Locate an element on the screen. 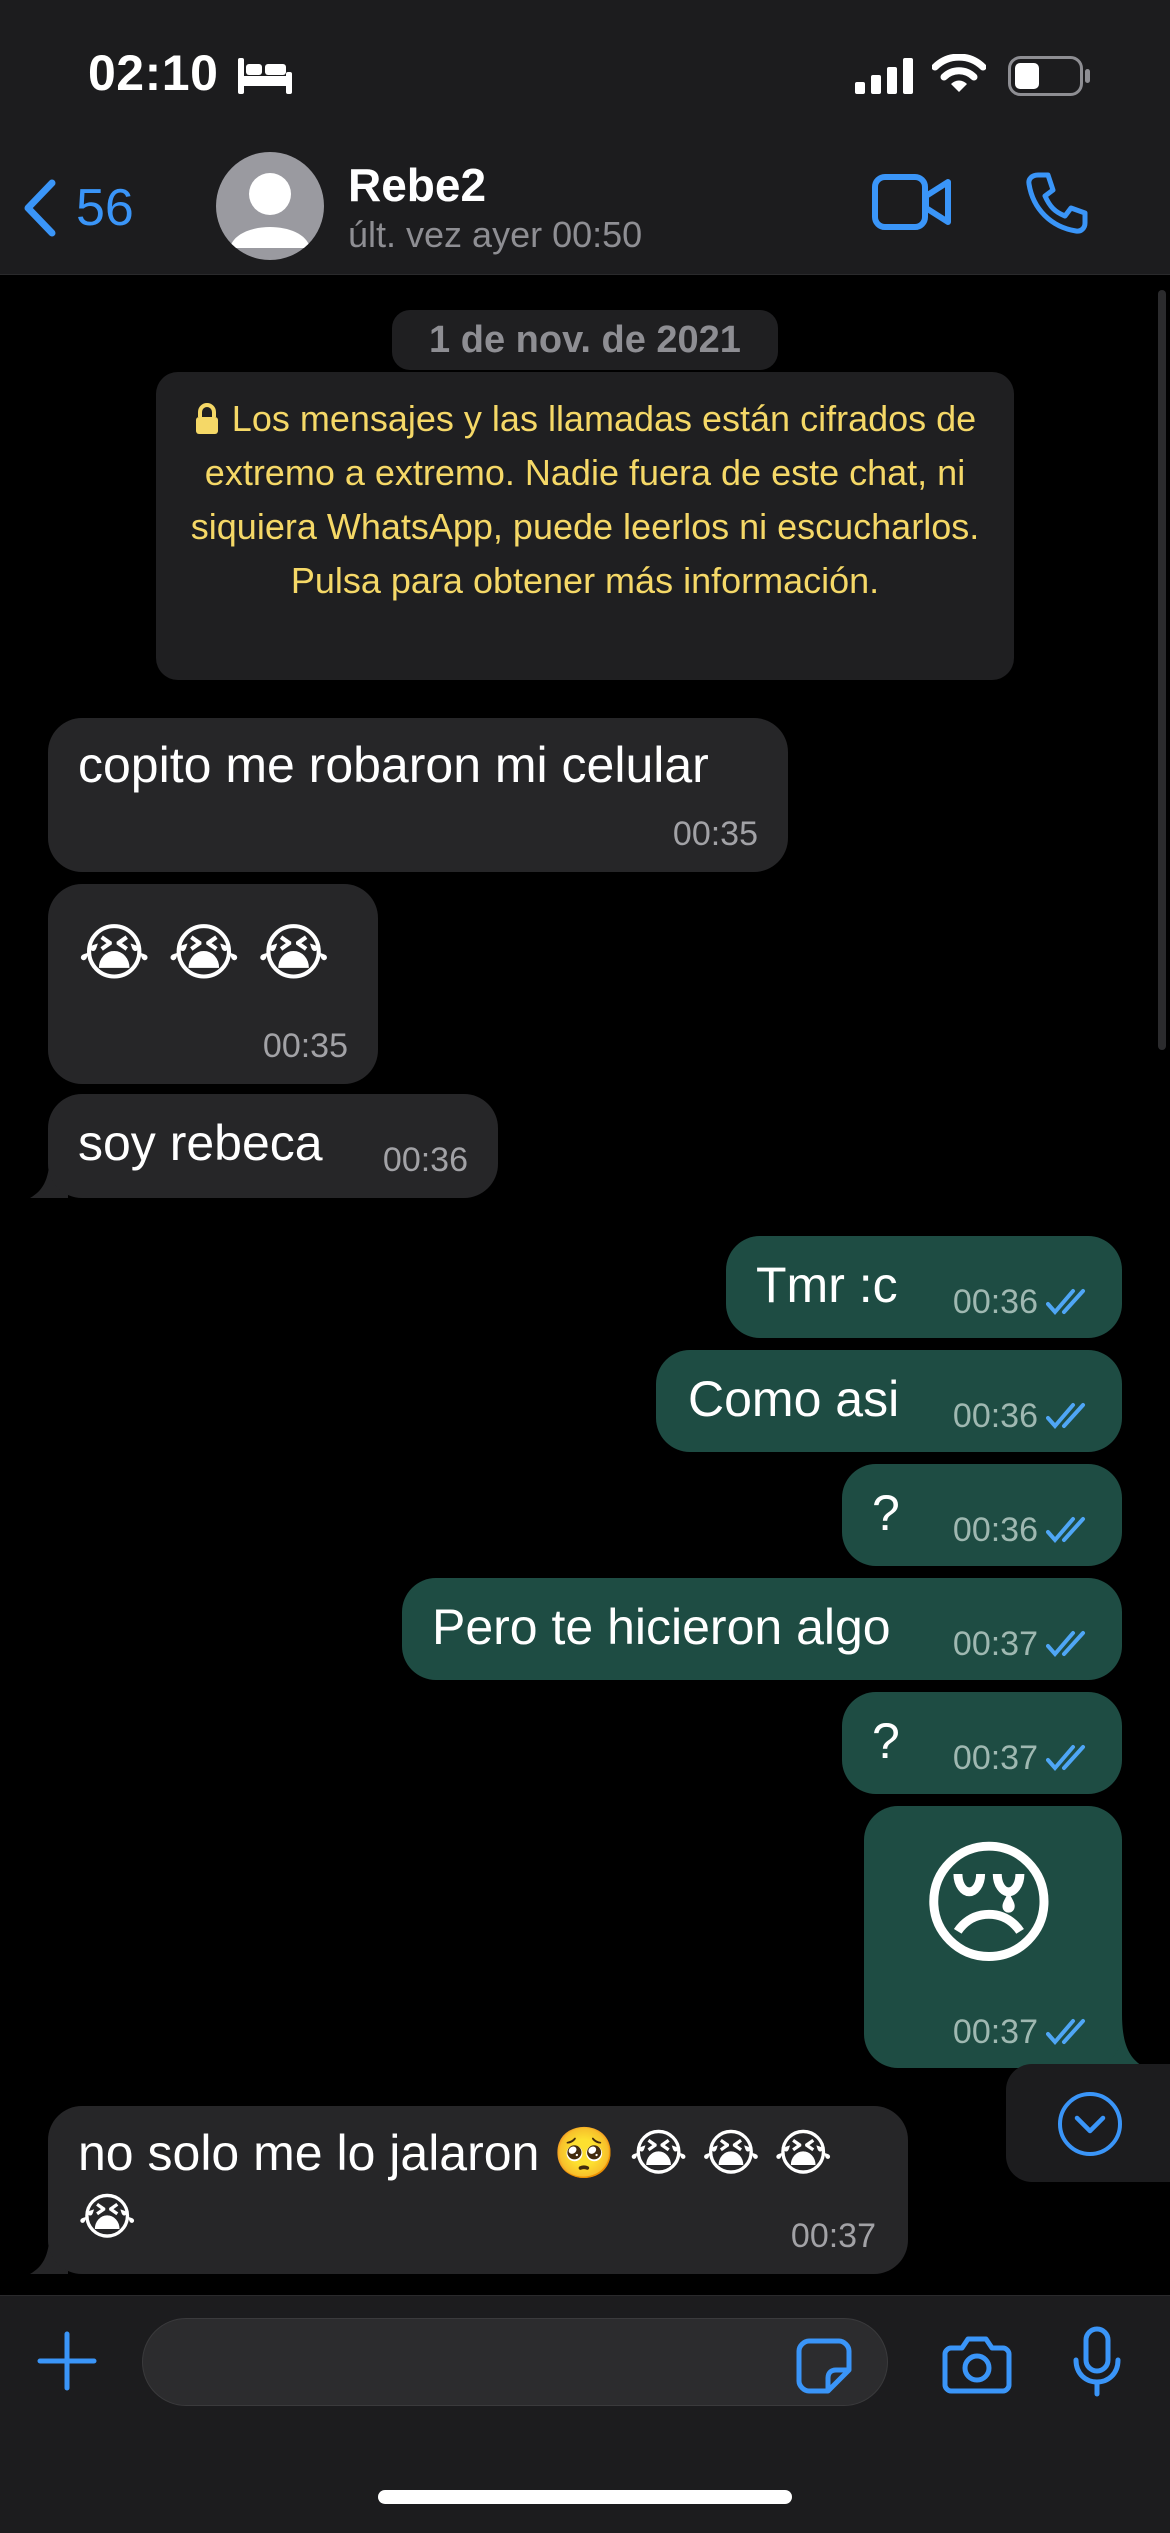 This screenshot has height=2533, width=1170. message-bubble-outgoing: Pero te hicieron algo 00:37 is located at coordinates (762, 1629).